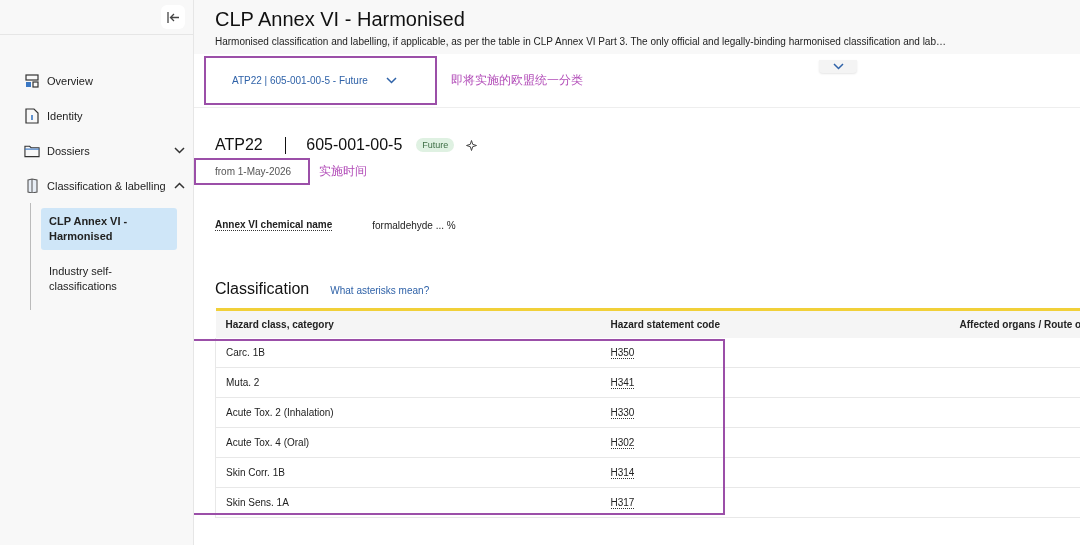 This screenshot has height=545, width=1080. What do you see at coordinates (179, 185) in the screenshot?
I see `chevron-up-icon` at bounding box center [179, 185].